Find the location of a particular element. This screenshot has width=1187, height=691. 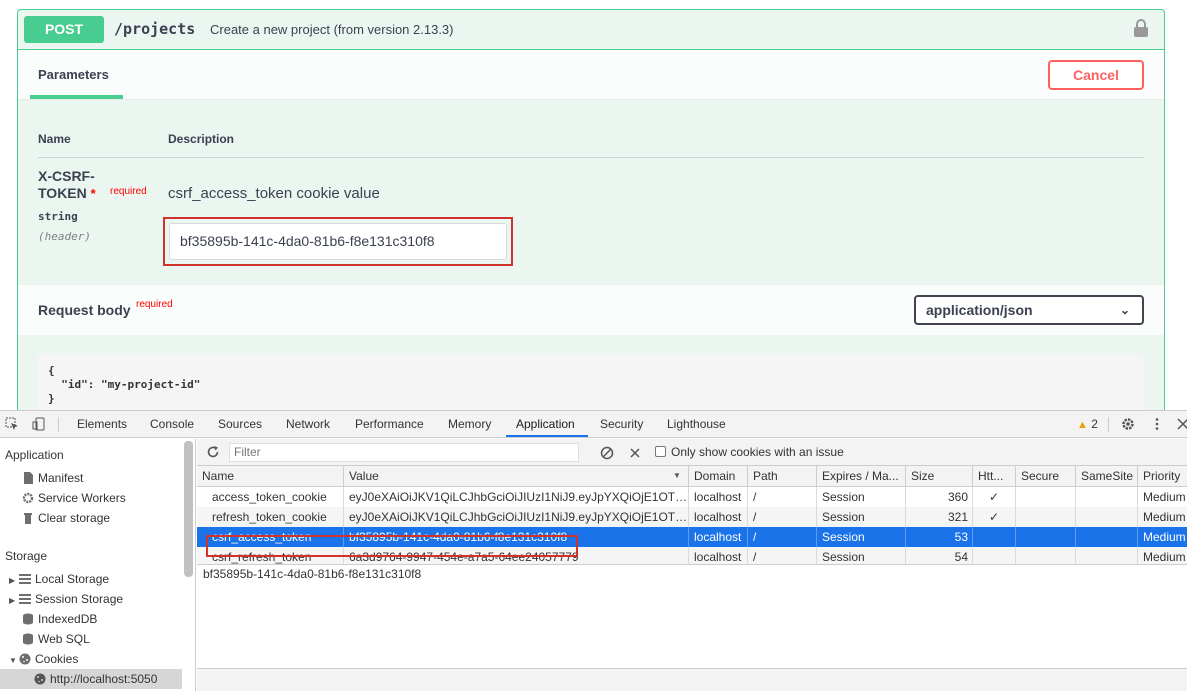

cell-httponly: ✓ is located at coordinates (994, 497).